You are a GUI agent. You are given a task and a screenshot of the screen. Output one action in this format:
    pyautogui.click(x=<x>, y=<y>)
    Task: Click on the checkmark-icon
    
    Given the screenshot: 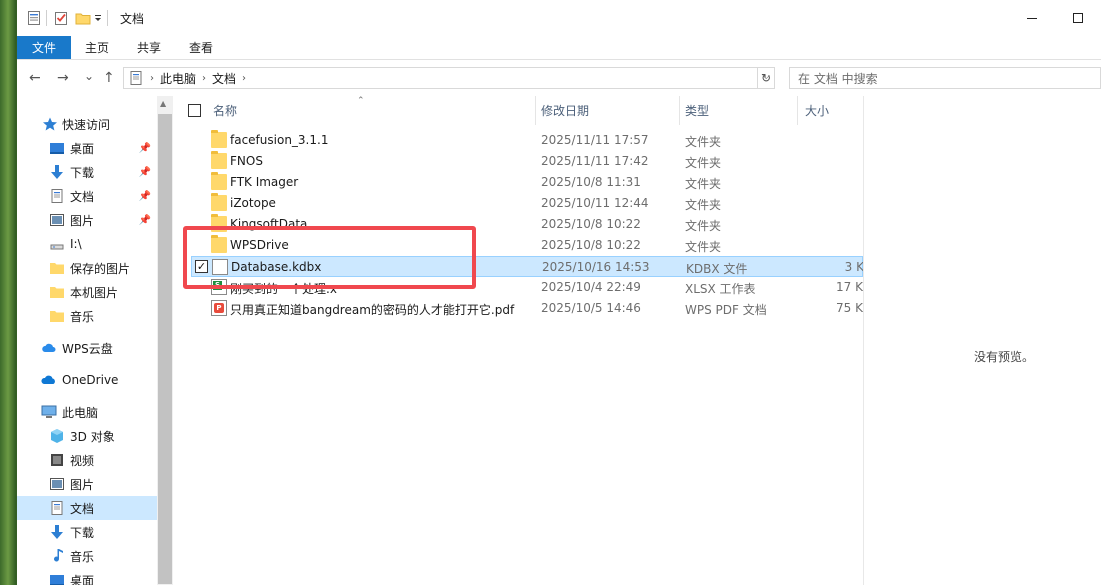 What is the action you would take?
    pyautogui.click(x=61, y=18)
    